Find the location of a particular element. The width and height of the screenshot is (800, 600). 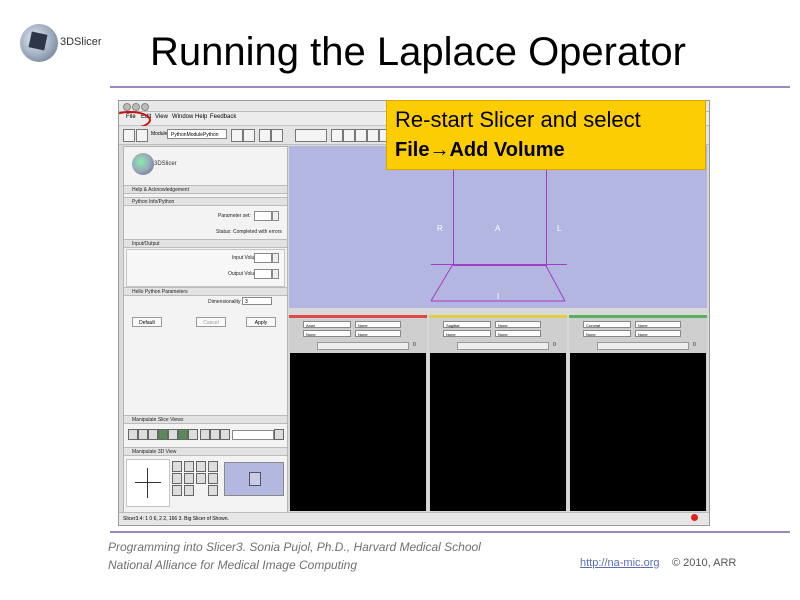

zoom-dot-icon is located at coordinates (145, 107).